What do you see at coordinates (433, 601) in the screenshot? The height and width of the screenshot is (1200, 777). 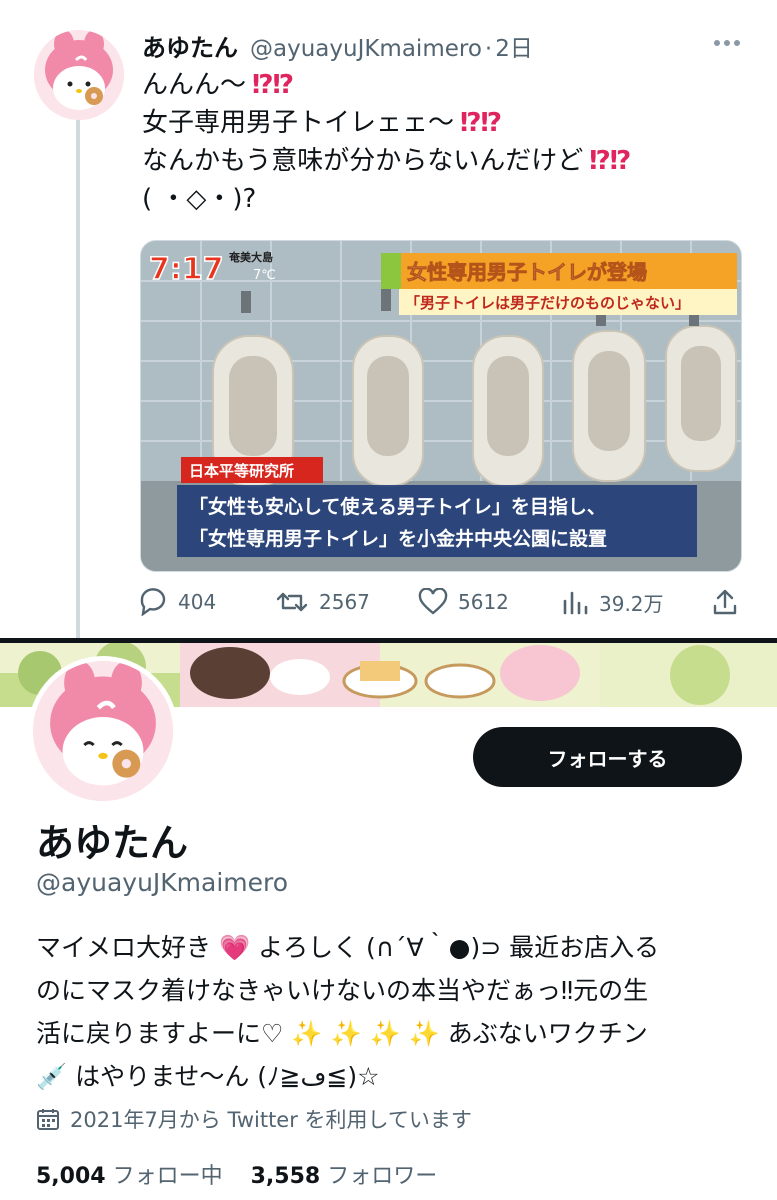 I see `heart-icon` at bounding box center [433, 601].